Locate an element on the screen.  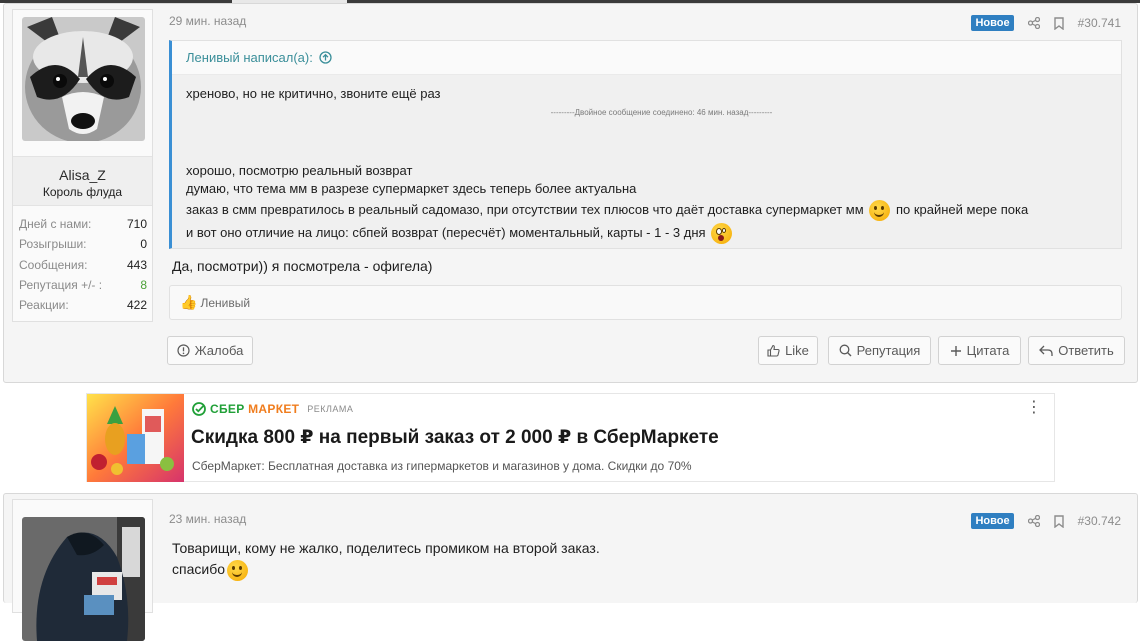
arrow-up-circle-icon is located at coordinates (325, 57).